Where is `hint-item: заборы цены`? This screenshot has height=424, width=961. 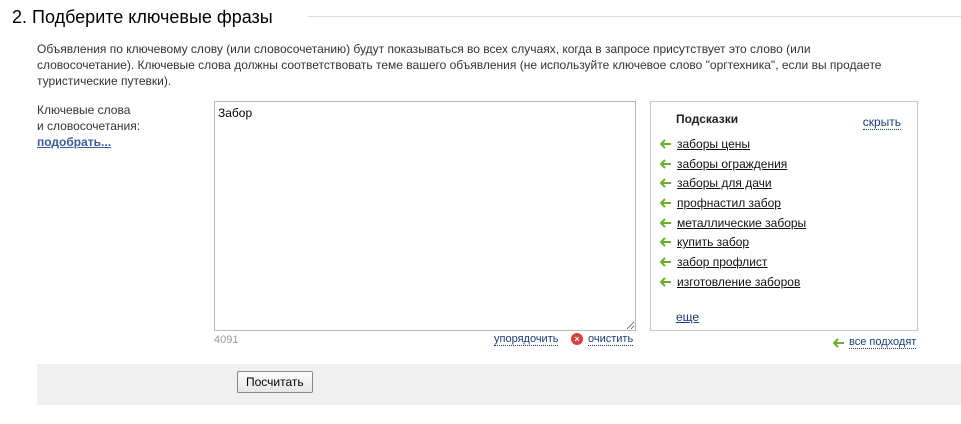
hint-item: заборы цены is located at coordinates (733, 144).